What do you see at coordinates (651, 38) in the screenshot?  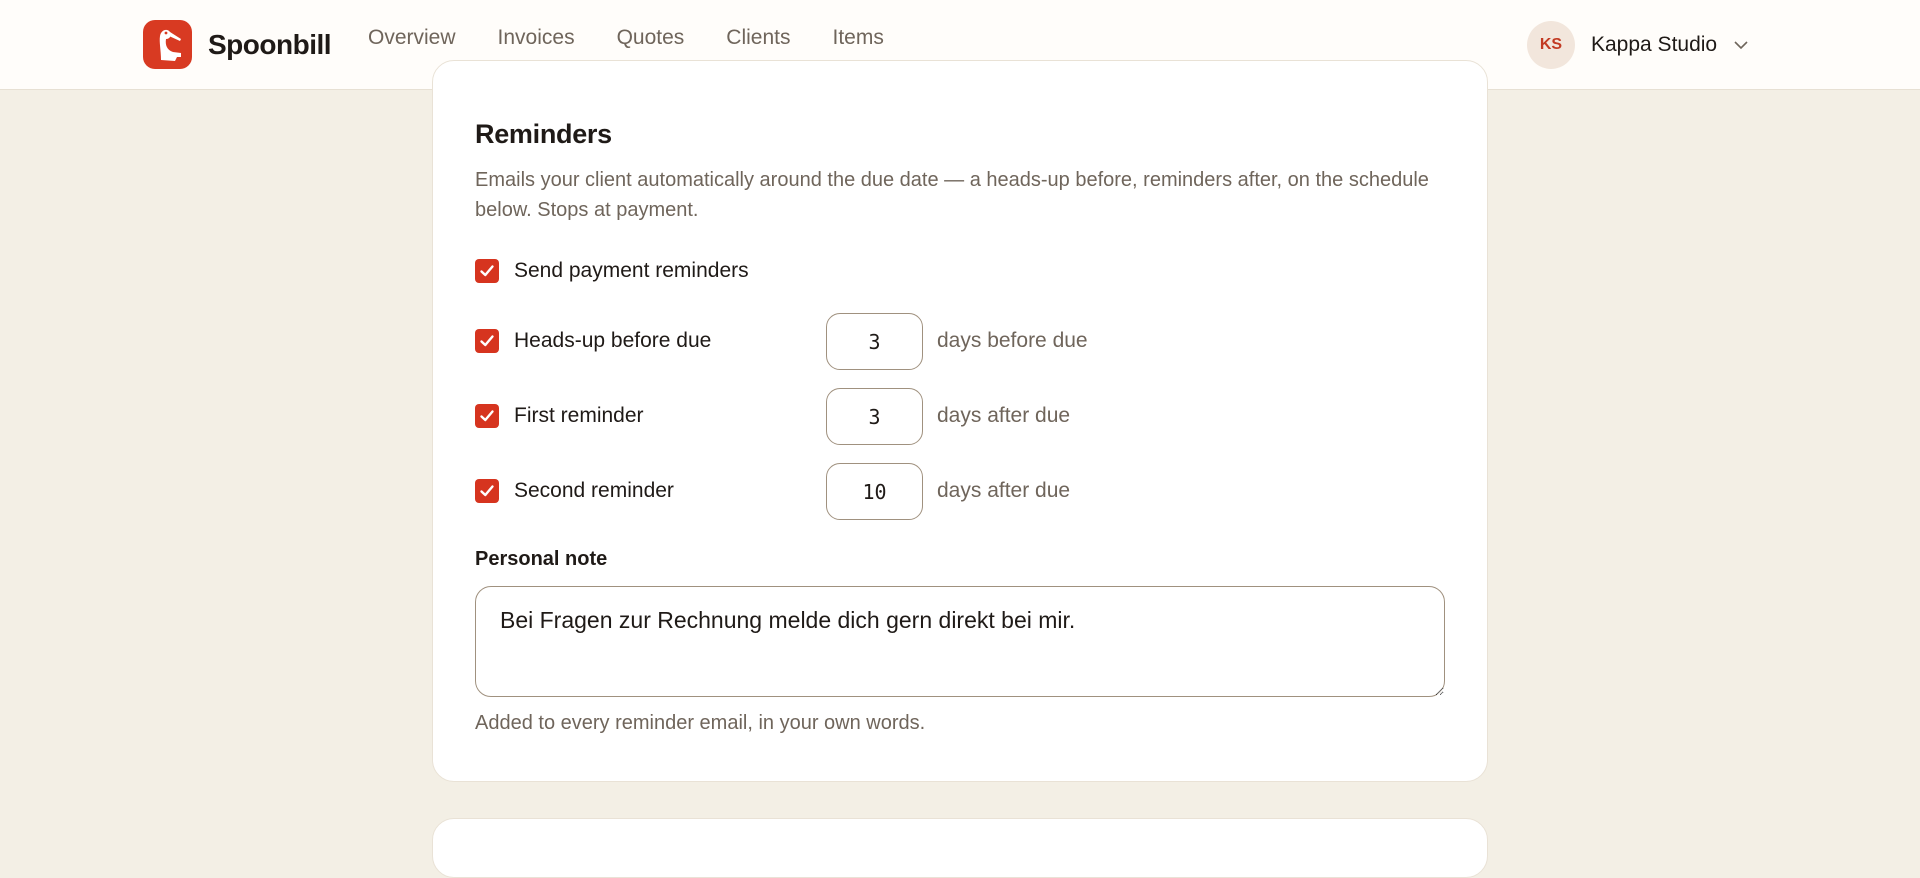 I see `nav-quotes: Quotes` at bounding box center [651, 38].